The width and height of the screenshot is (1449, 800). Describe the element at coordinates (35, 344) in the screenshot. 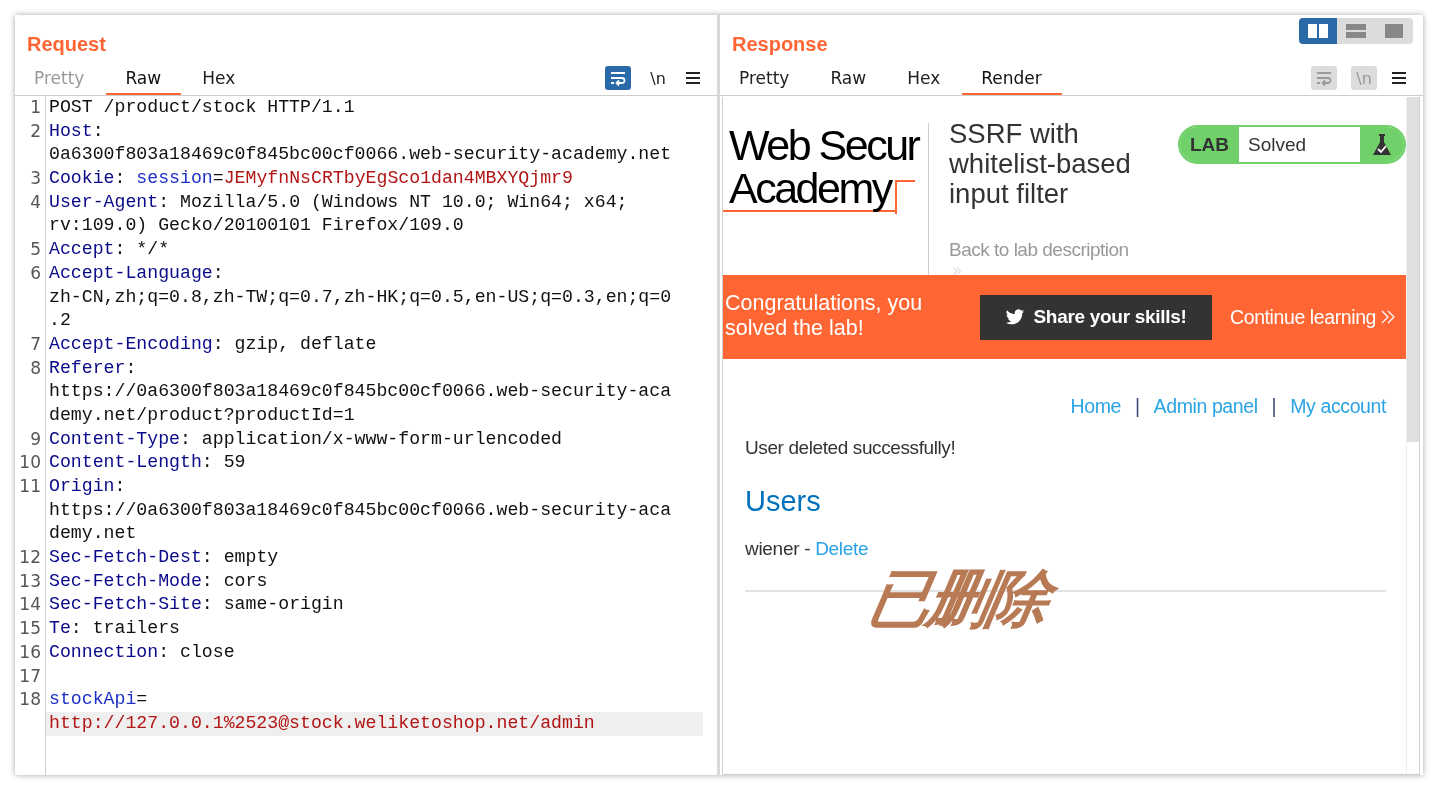

I see `line-number: 7` at that location.